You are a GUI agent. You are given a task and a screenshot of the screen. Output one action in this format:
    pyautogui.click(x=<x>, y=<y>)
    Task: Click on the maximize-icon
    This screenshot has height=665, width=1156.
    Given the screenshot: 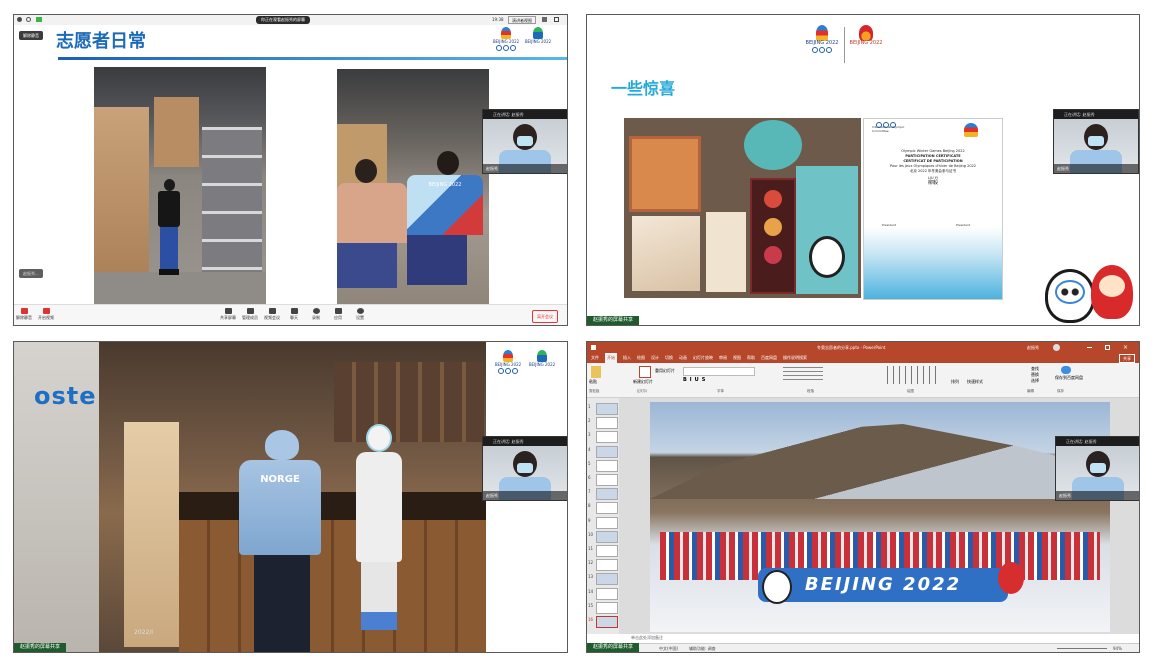 What is the action you would take?
    pyautogui.click(x=1107, y=347)
    